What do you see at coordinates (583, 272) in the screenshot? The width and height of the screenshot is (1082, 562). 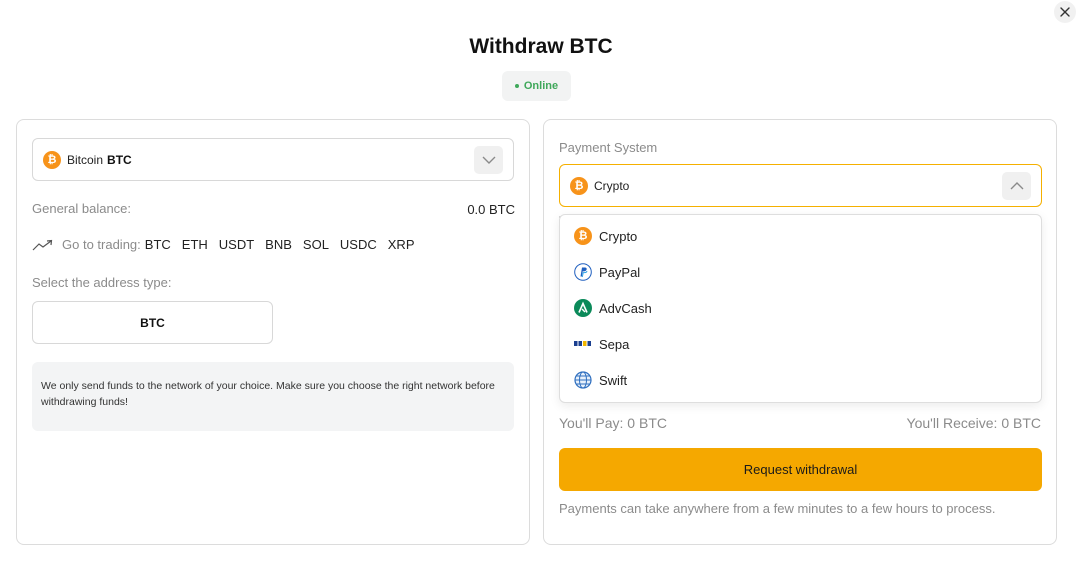 I see `paypal-icon` at bounding box center [583, 272].